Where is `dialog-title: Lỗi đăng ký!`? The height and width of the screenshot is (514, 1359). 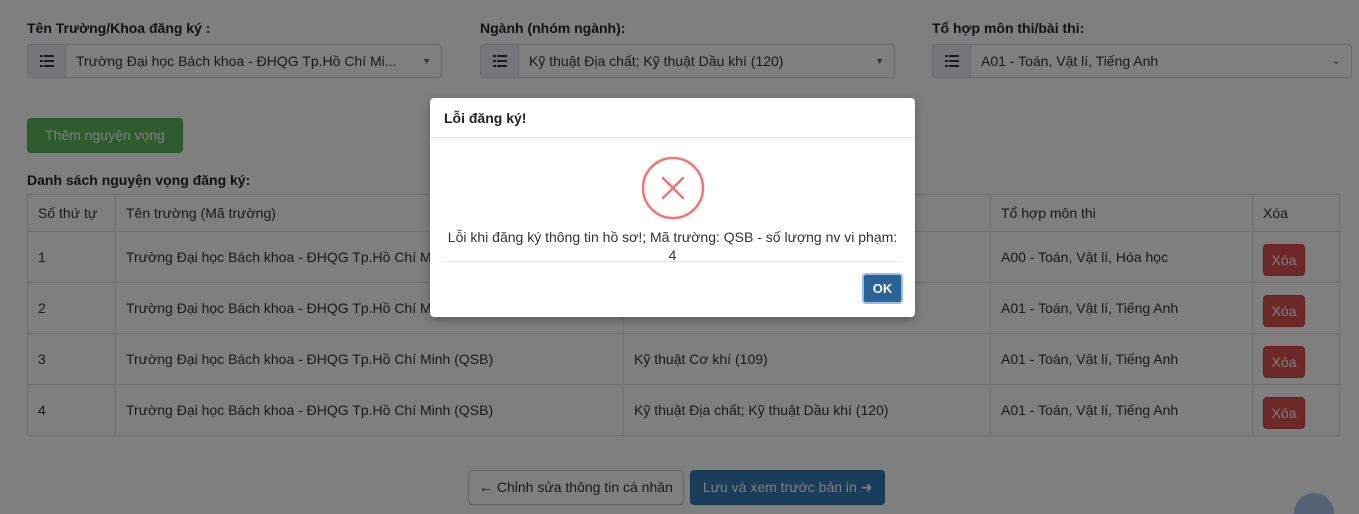 dialog-title: Lỗi đăng ký! is located at coordinates (672, 118).